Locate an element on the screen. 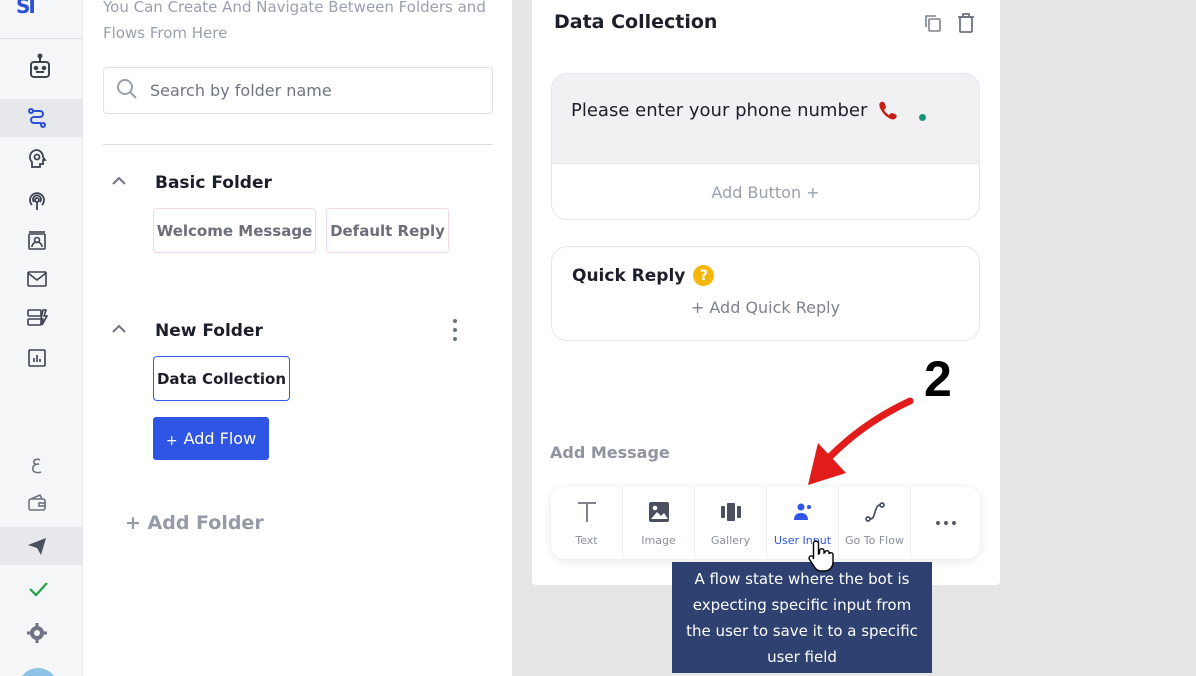 The height and width of the screenshot is (676, 1196). add-quick-reply-button: + Add Quick Reply is located at coordinates (765, 307).